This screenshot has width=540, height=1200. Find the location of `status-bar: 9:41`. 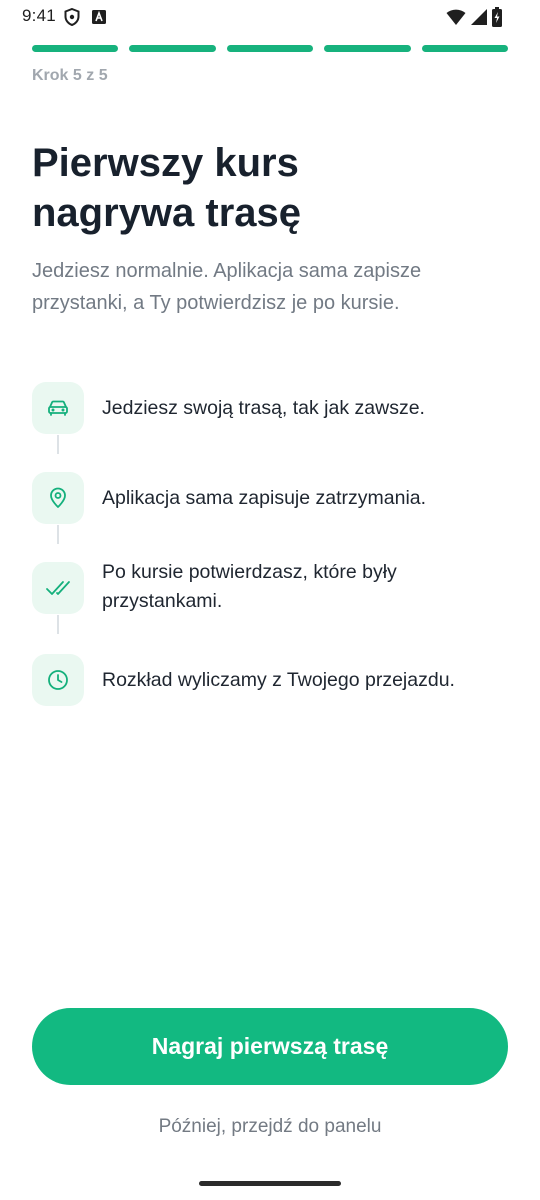

status-bar: 9:41 is located at coordinates (270, 17).